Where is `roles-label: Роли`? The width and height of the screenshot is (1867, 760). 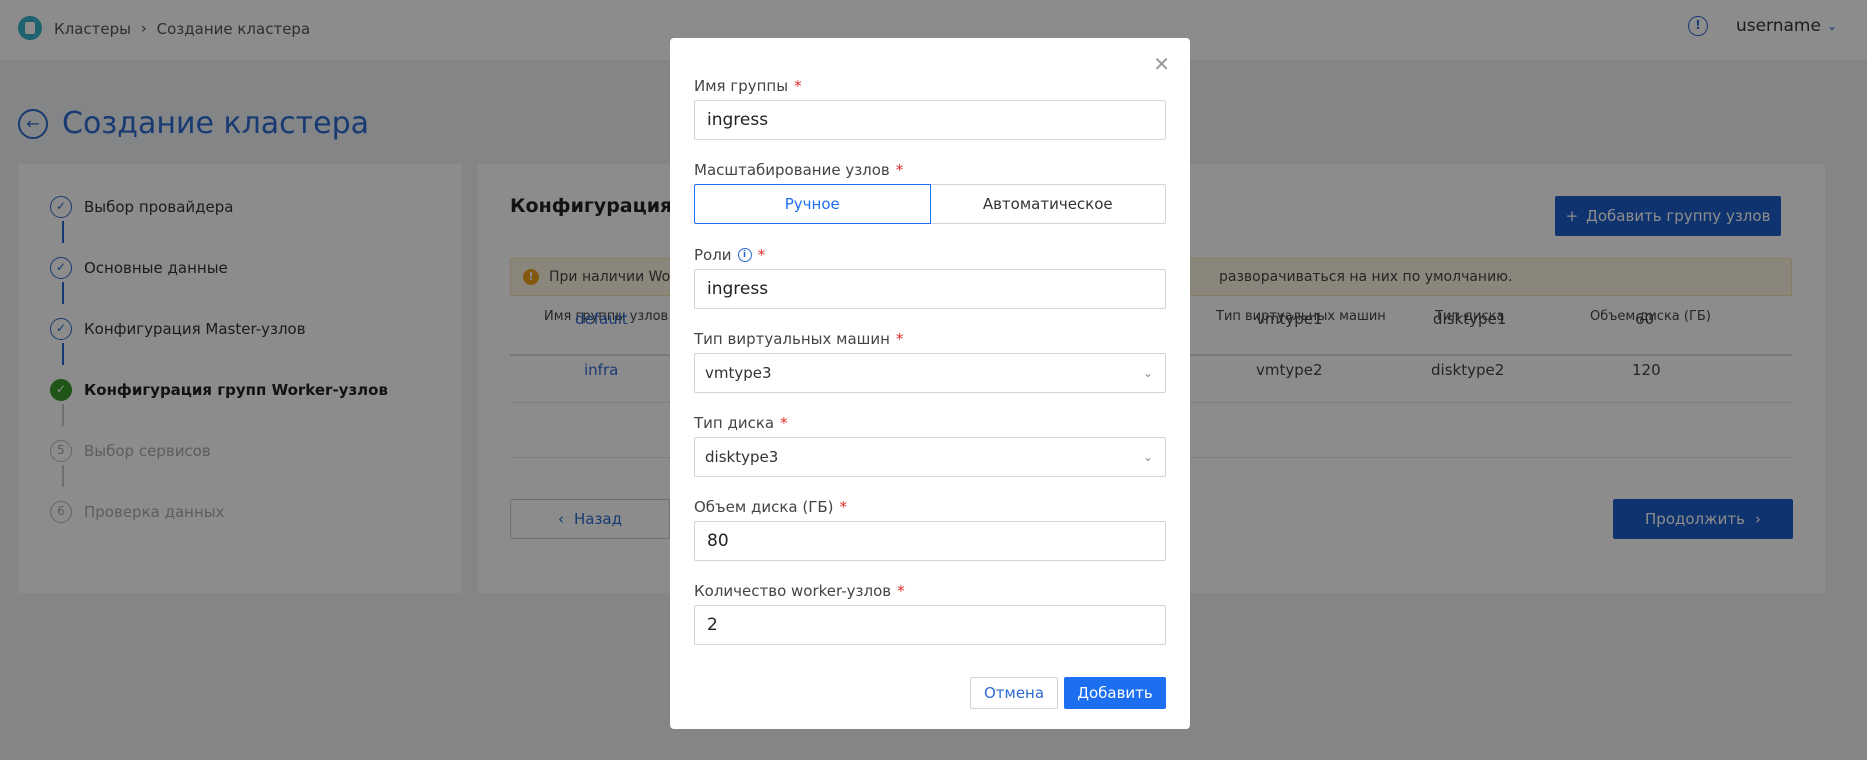 roles-label: Роли is located at coordinates (713, 255).